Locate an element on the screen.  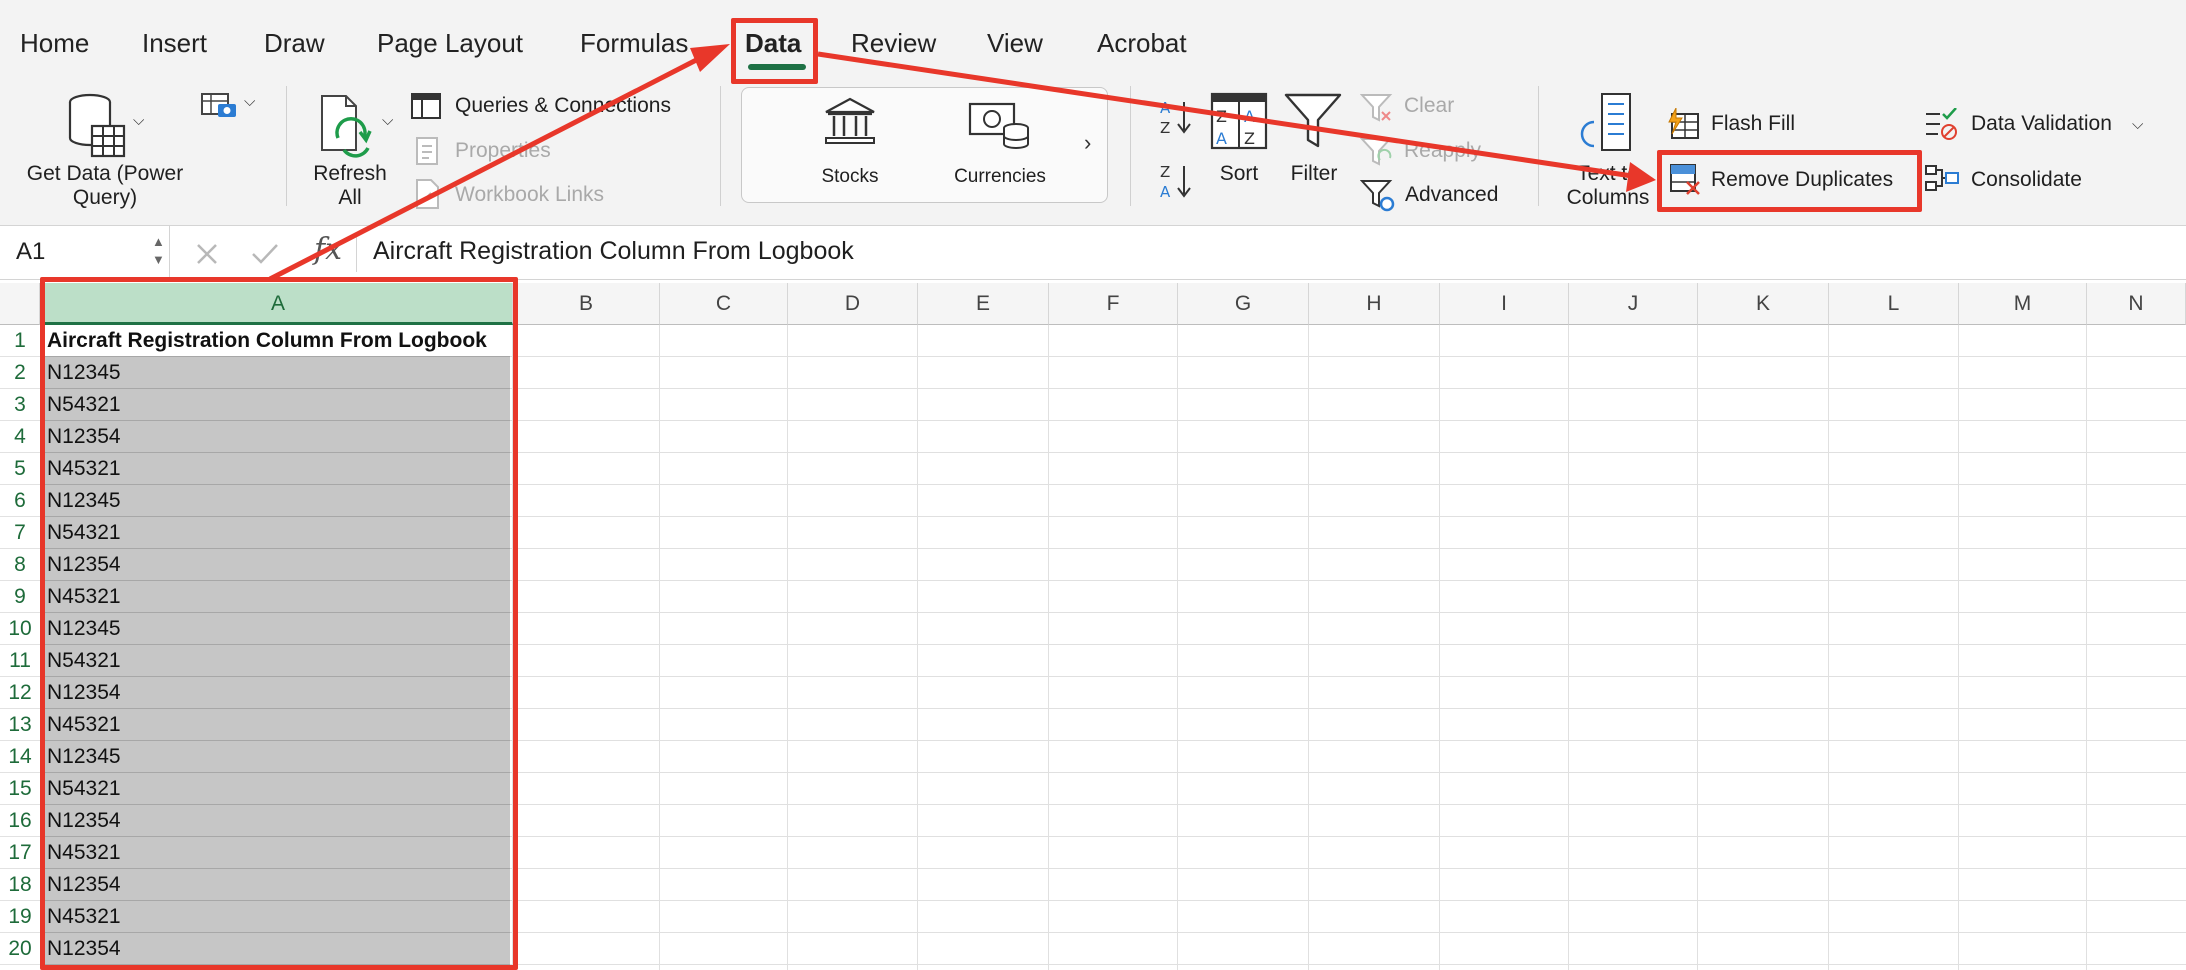
name-box: A1 is located at coordinates (85, 252).